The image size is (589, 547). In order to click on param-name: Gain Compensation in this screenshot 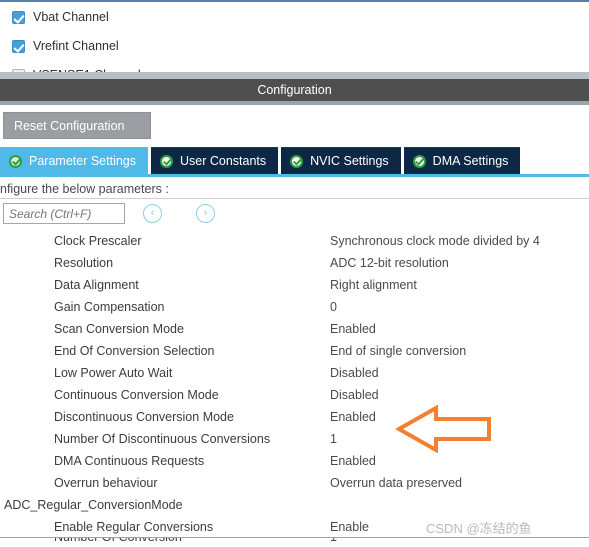, I will do `click(109, 307)`.